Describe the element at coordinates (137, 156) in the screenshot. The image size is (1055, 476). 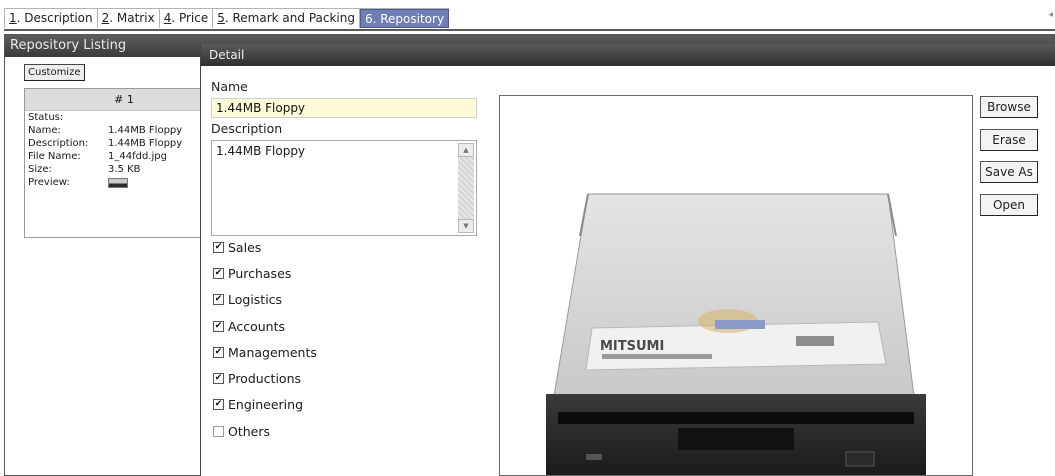
I see `record-value: 1_44fdd.jpg` at that location.